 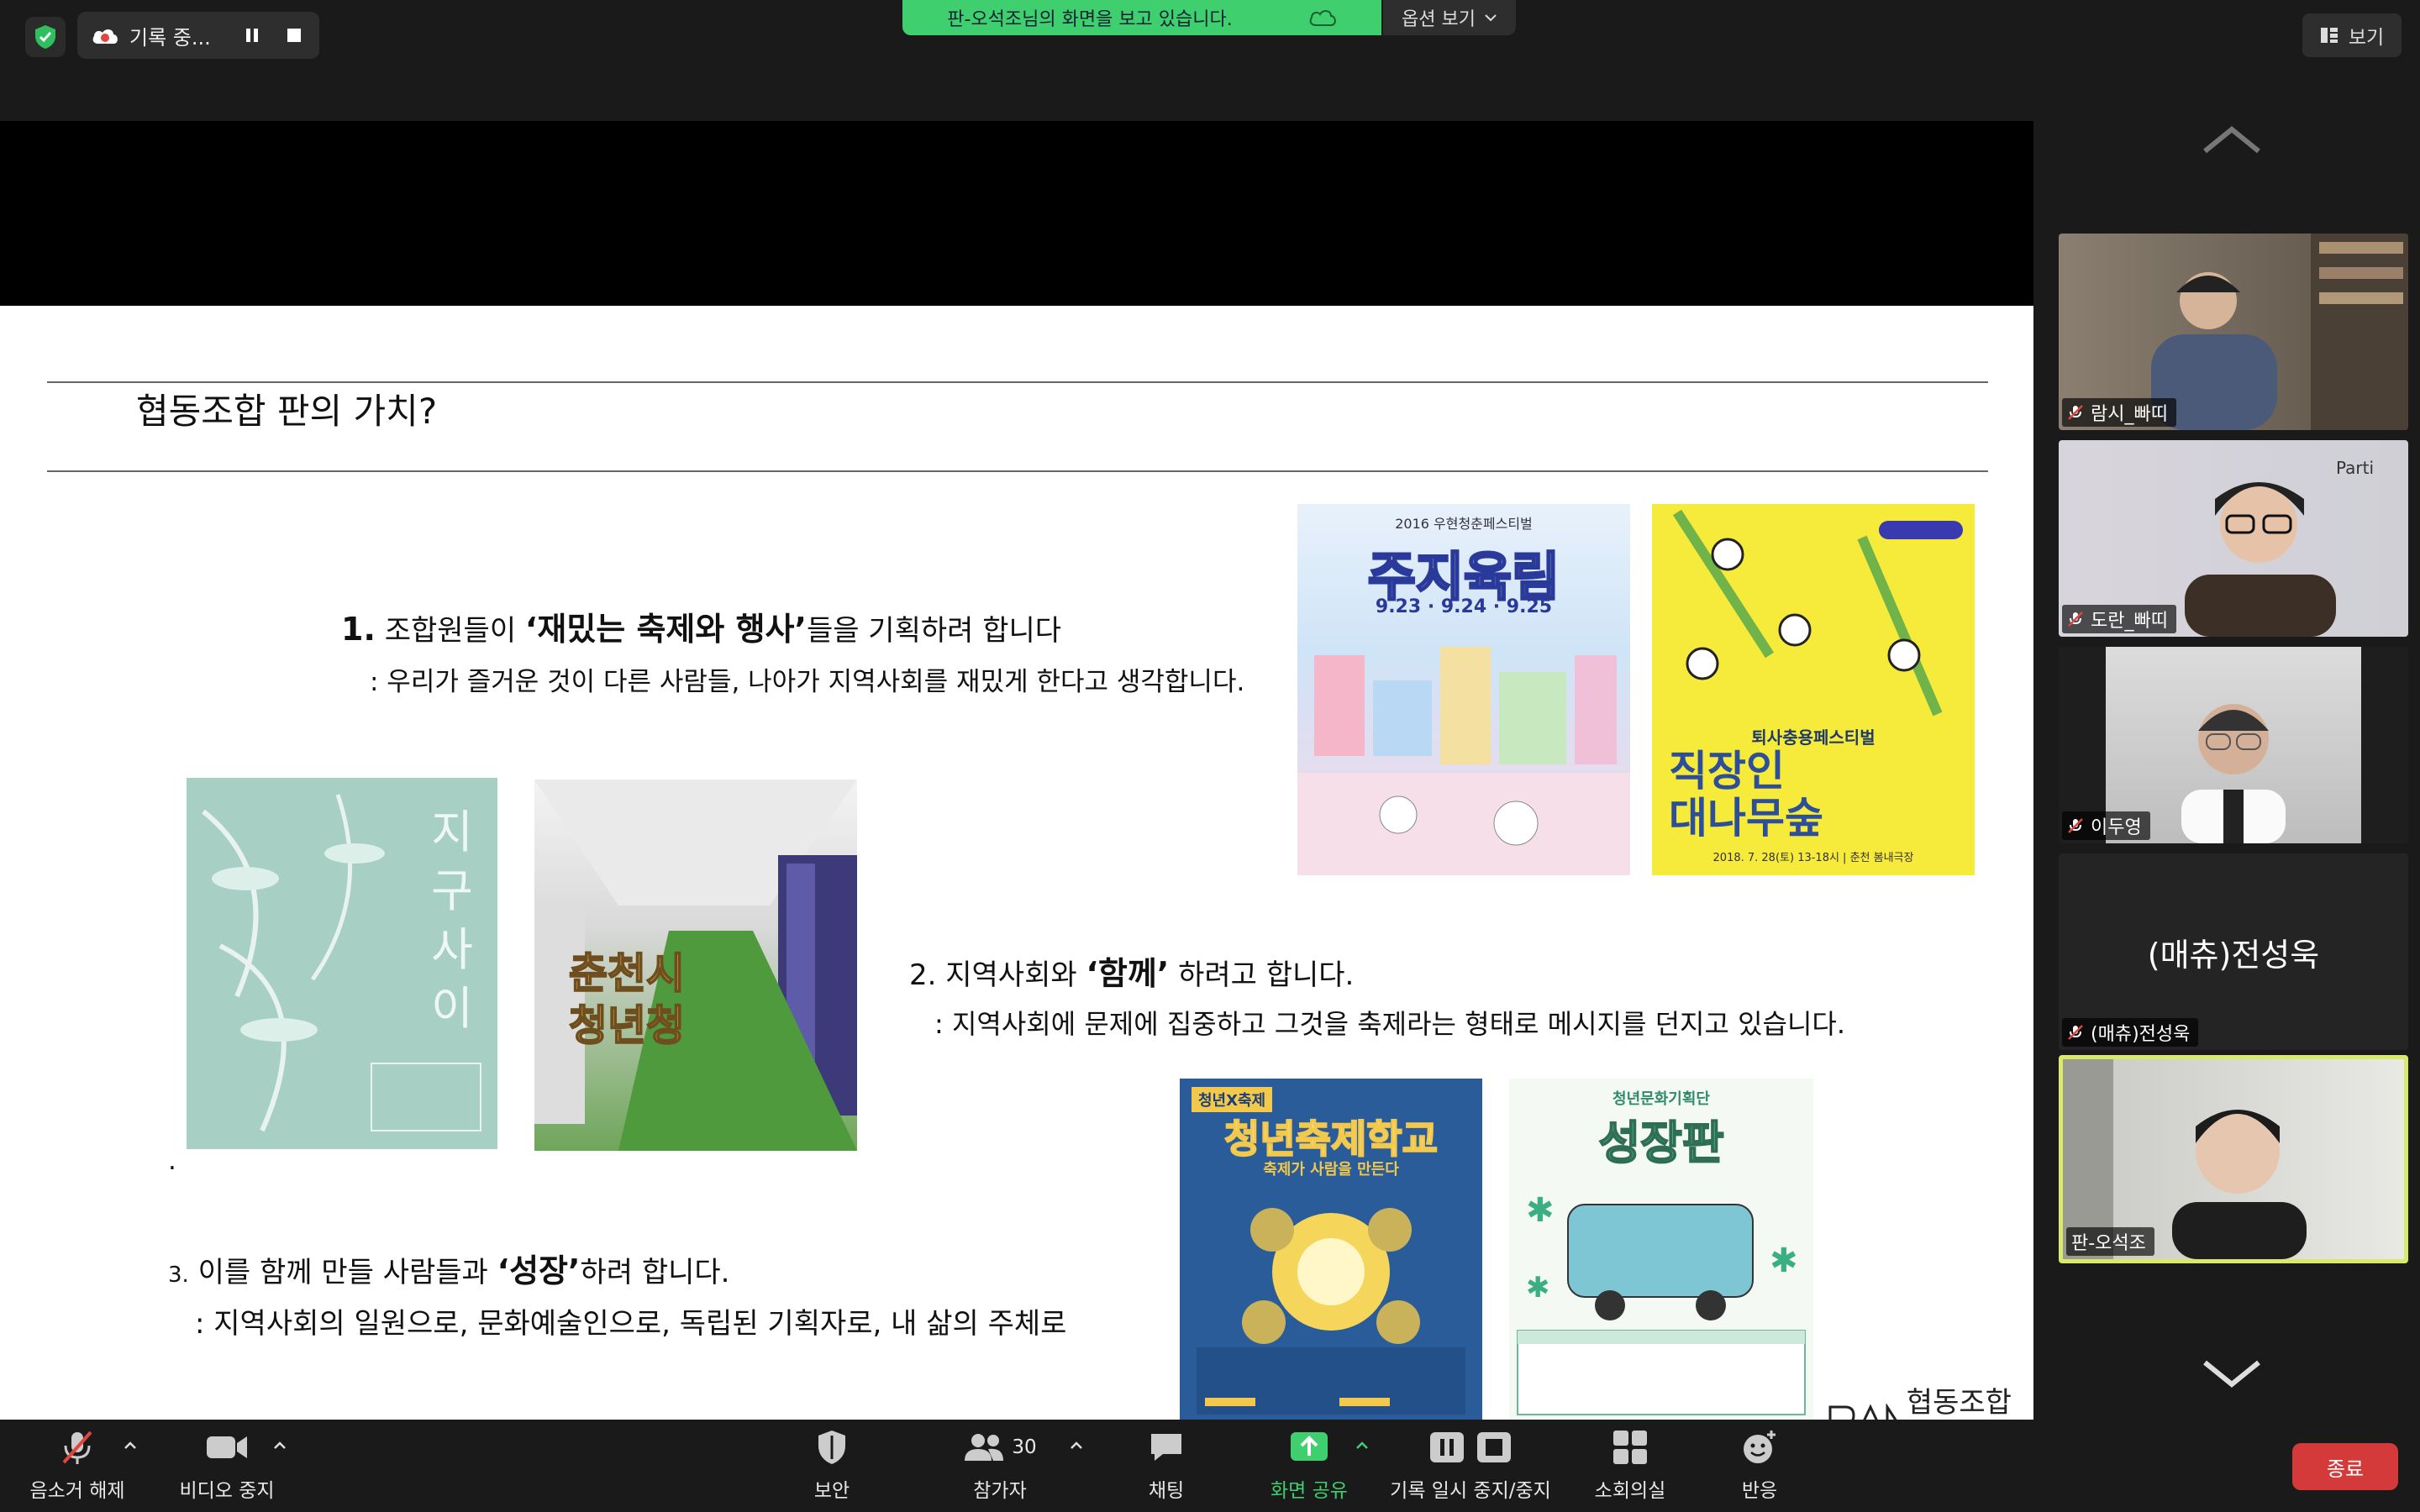 I want to click on breakout-label: 소회의실, so click(x=1630, y=1491).